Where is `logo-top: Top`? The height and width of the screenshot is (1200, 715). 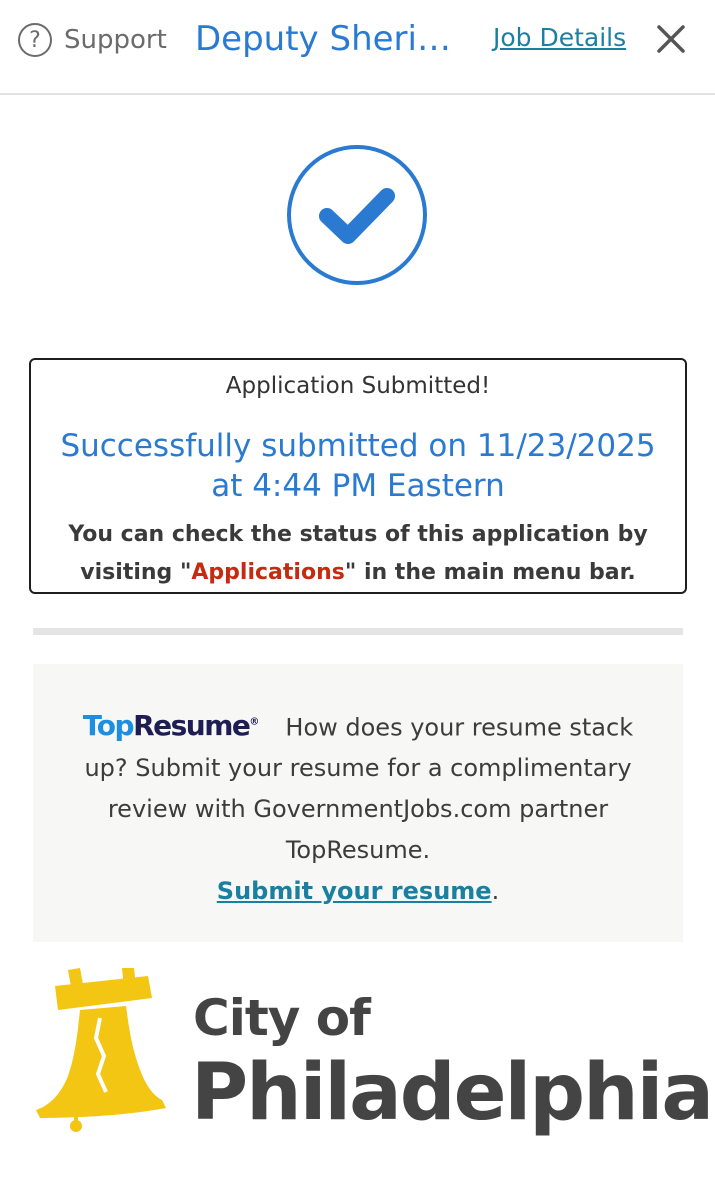
logo-top: Top is located at coordinates (108, 726).